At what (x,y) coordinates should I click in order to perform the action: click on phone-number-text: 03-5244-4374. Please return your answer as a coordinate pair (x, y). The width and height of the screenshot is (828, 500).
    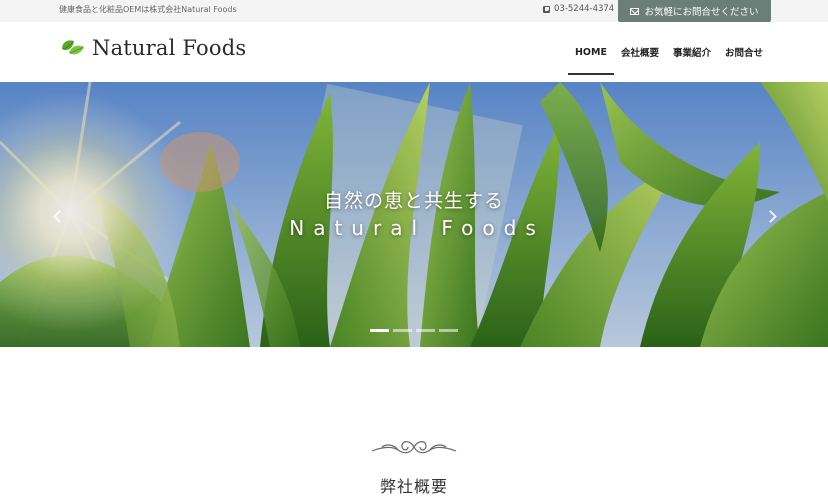
    Looking at the image, I should click on (584, 9).